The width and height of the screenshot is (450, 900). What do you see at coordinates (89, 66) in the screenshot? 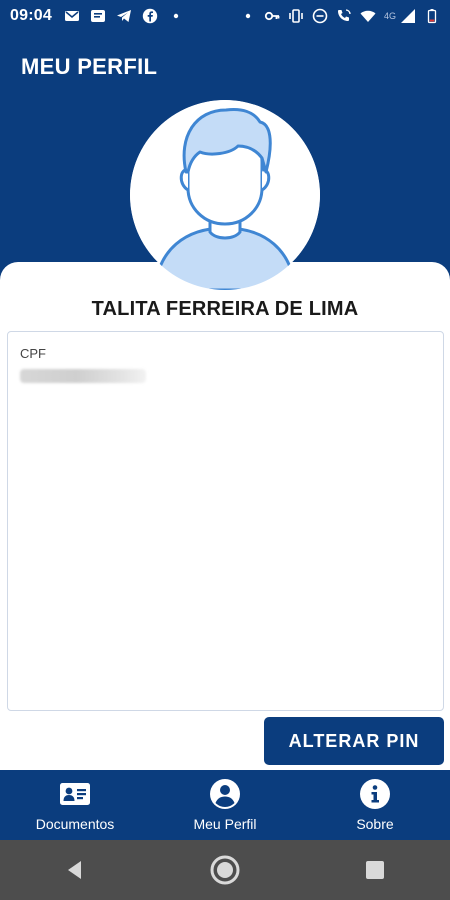
I see `page-title: MEU PERFIL` at bounding box center [89, 66].